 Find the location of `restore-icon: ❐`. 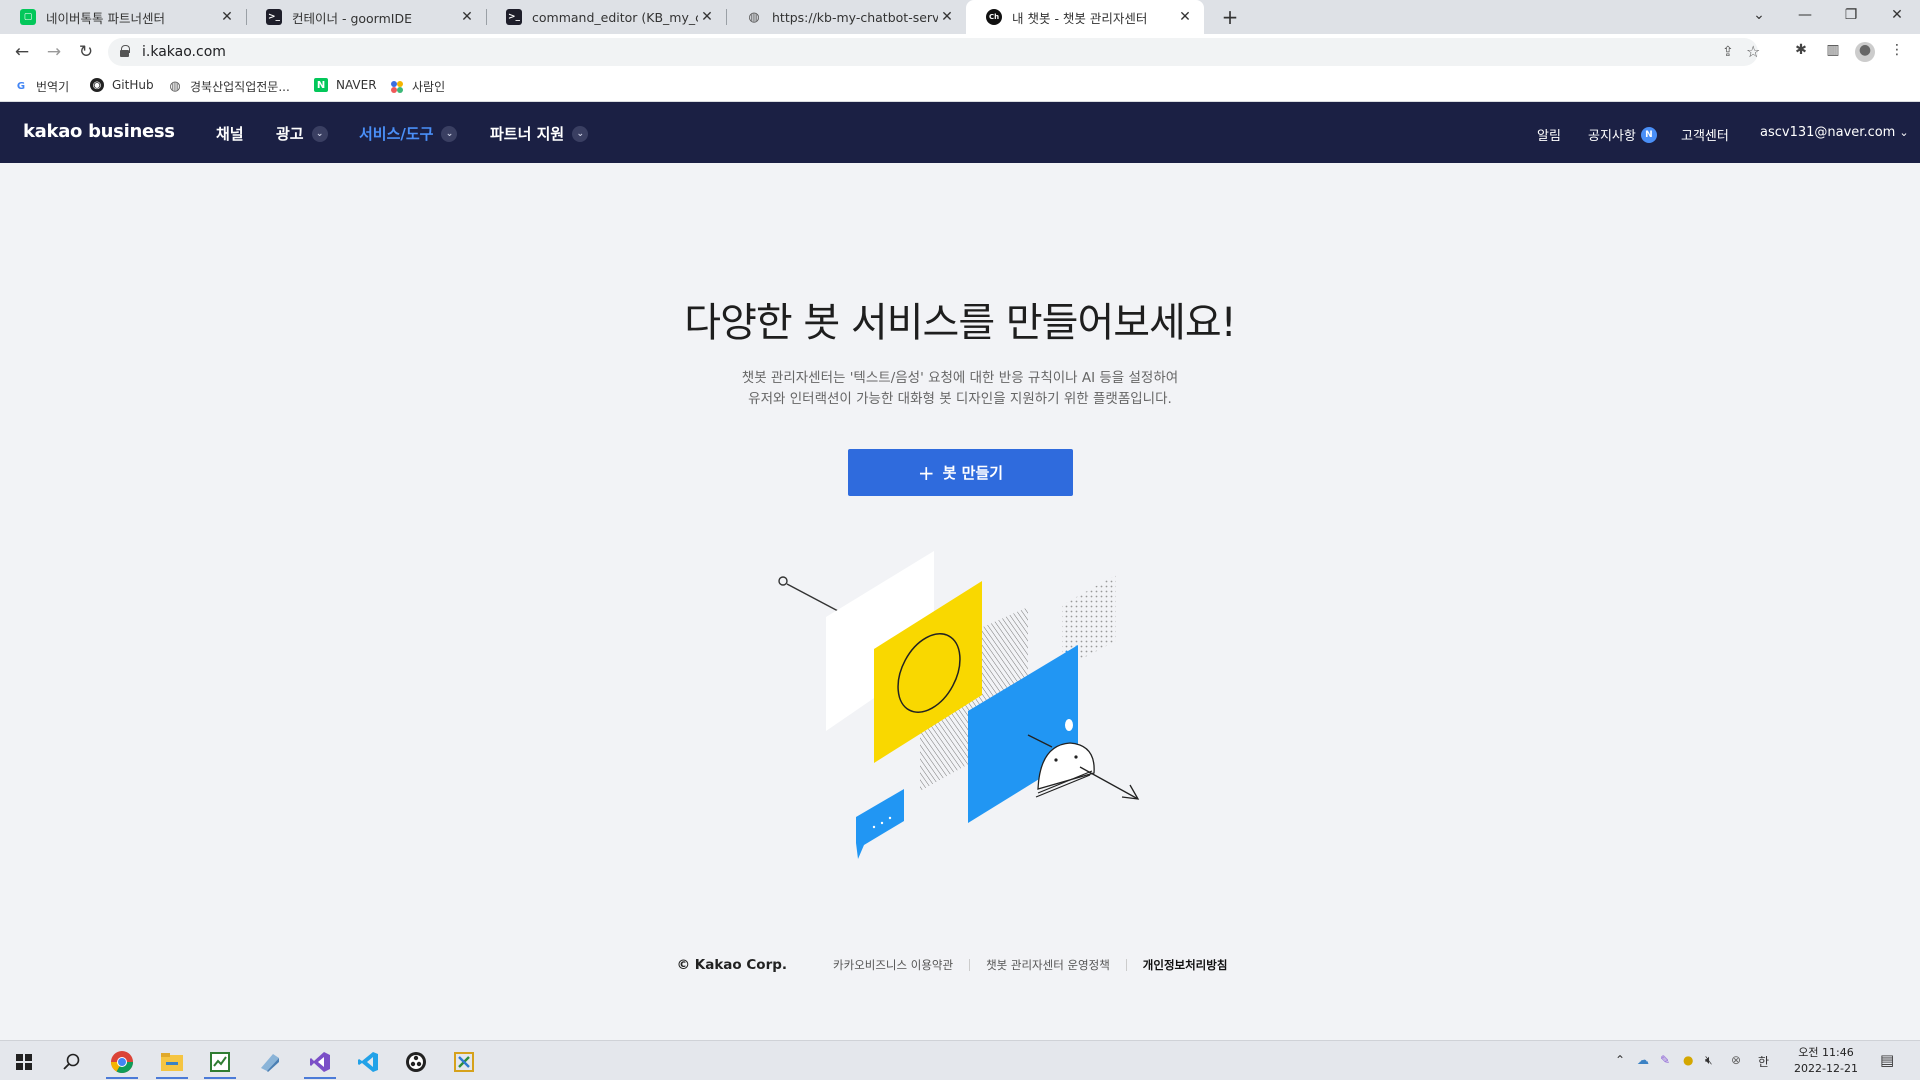

restore-icon: ❐ is located at coordinates (1851, 15).